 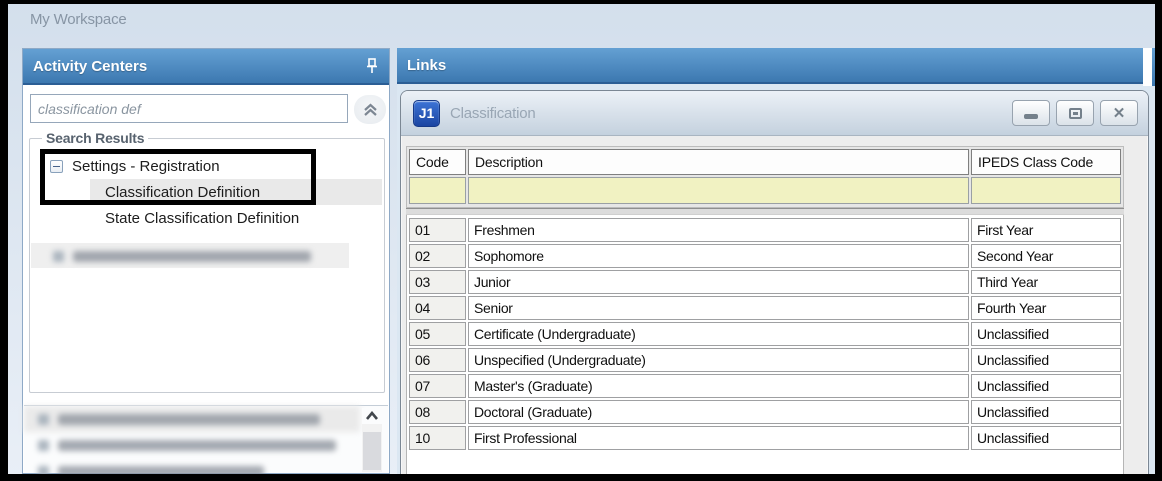 I want to click on grid-header-row: Code Description IPEDS Class Code, so click(x=765, y=162).